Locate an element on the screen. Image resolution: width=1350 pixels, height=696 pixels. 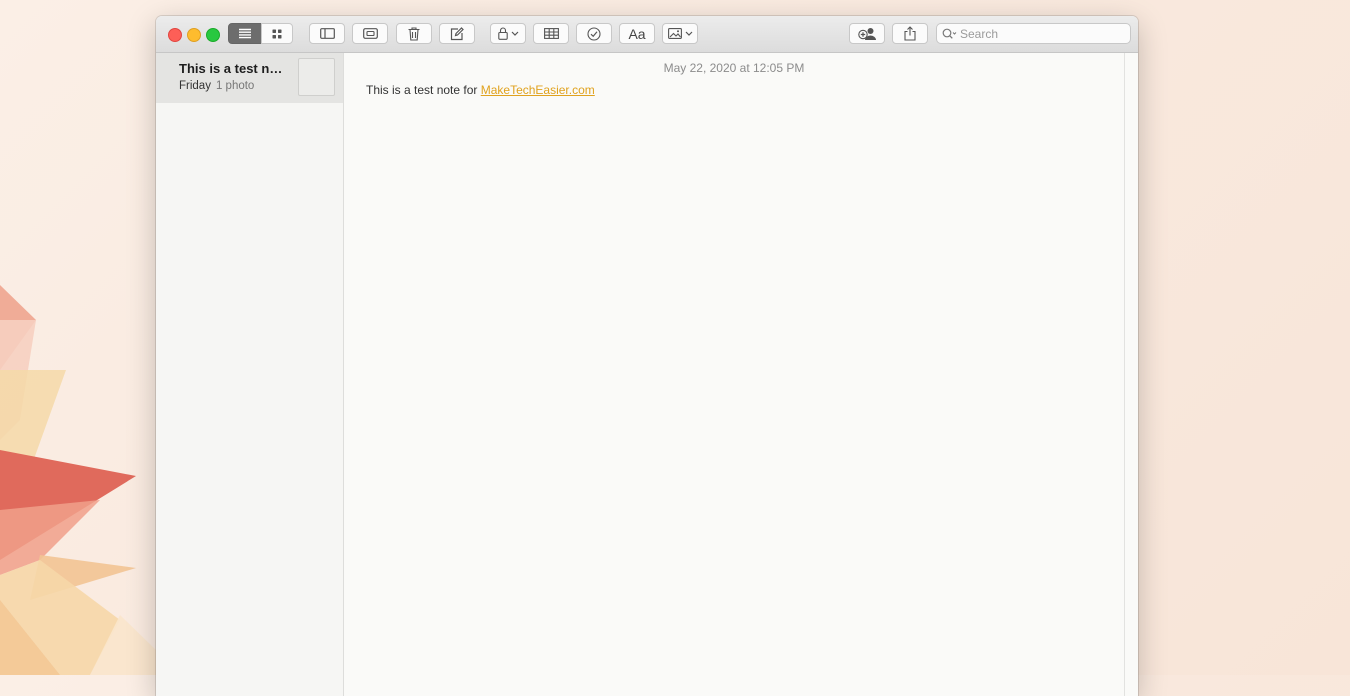
toolbar: Aa is located at coordinates (647, 34).